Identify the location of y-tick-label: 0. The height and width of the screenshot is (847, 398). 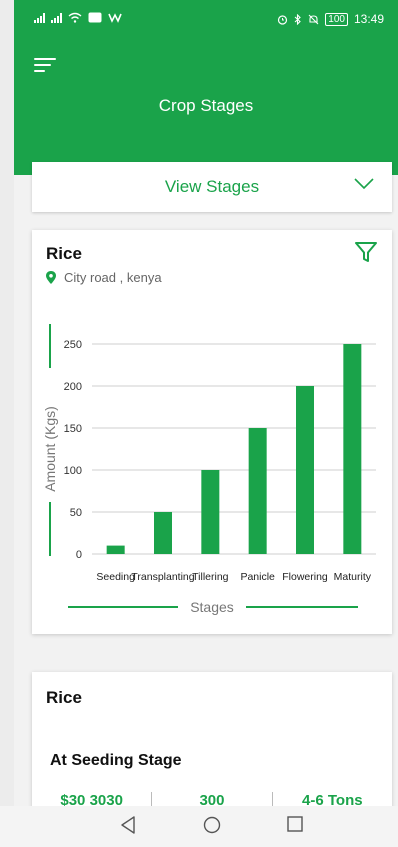
(79, 555).